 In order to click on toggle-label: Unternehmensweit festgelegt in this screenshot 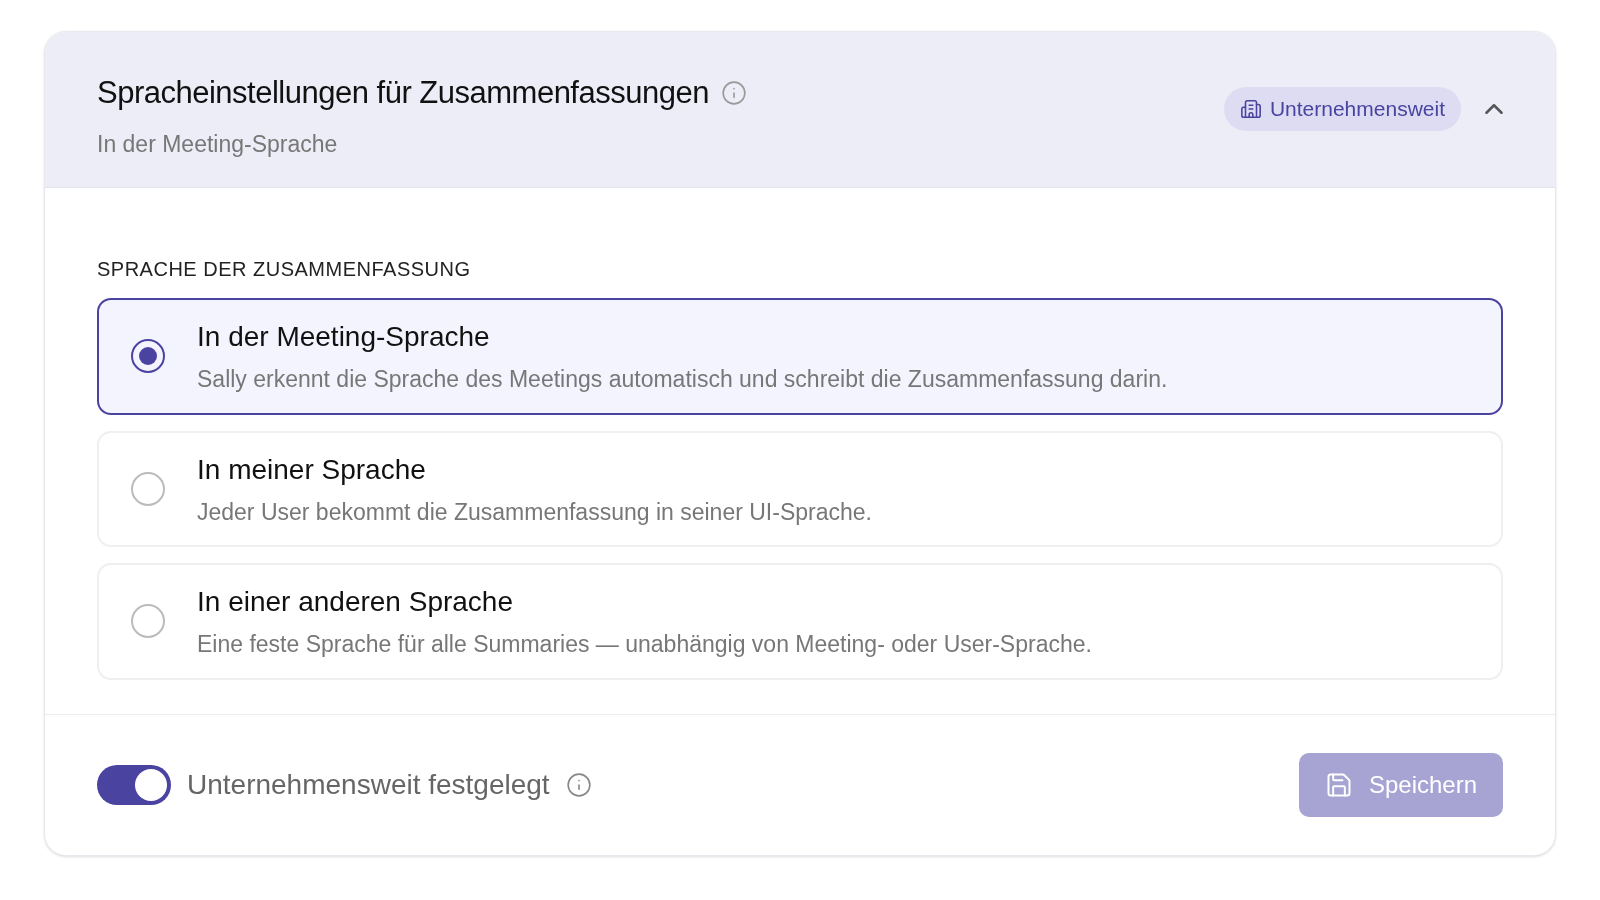, I will do `click(368, 784)`.